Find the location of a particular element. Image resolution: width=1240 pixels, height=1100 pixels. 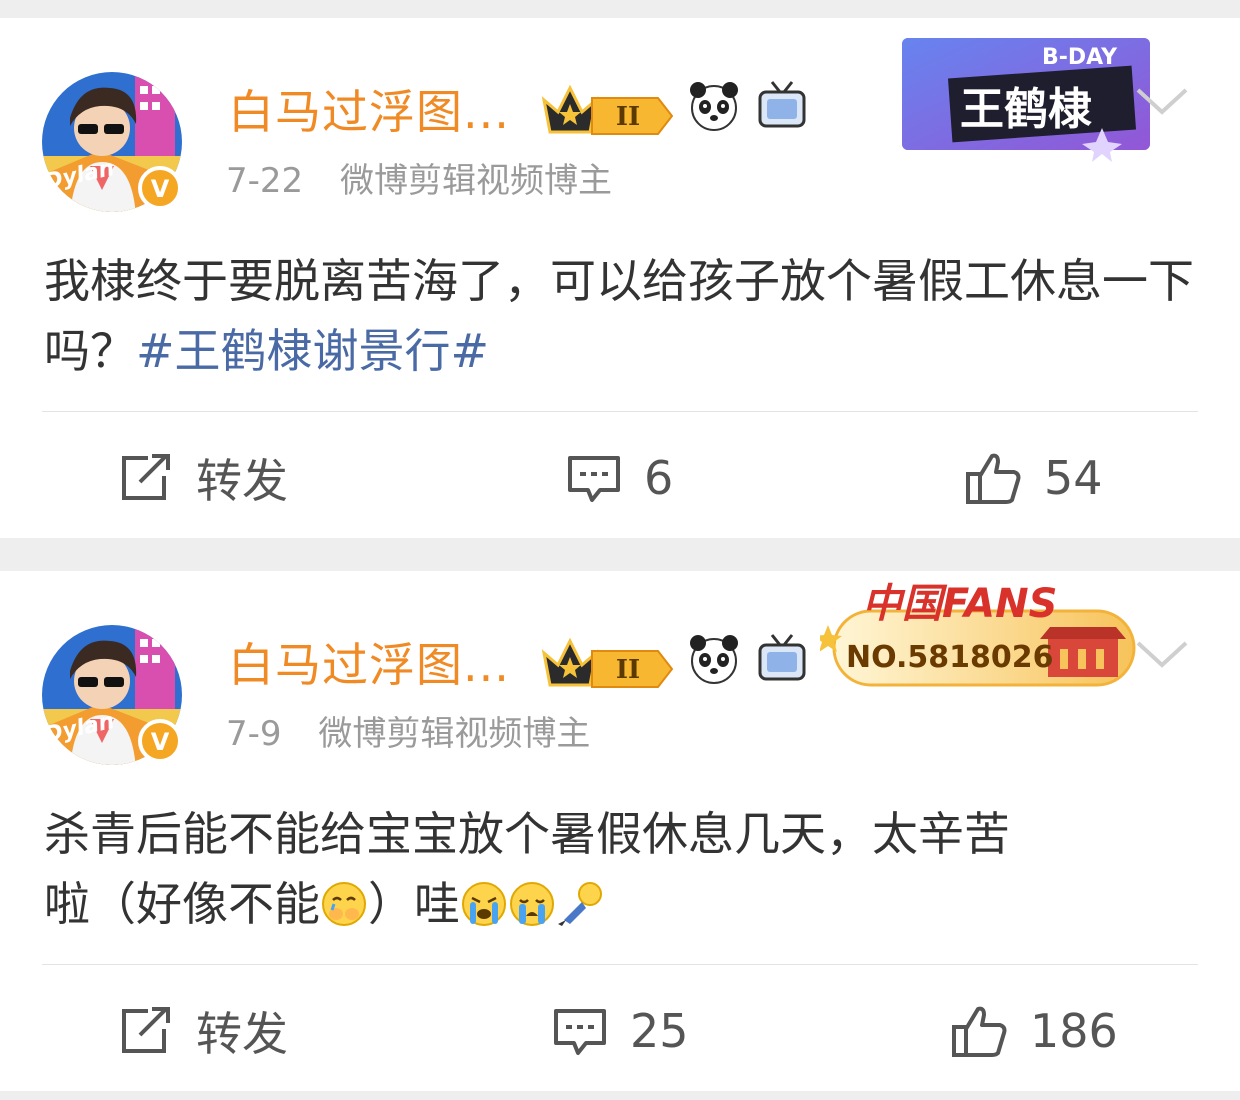

post-meta: 7-9 微博剪辑视频博主 is located at coordinates (408, 730).